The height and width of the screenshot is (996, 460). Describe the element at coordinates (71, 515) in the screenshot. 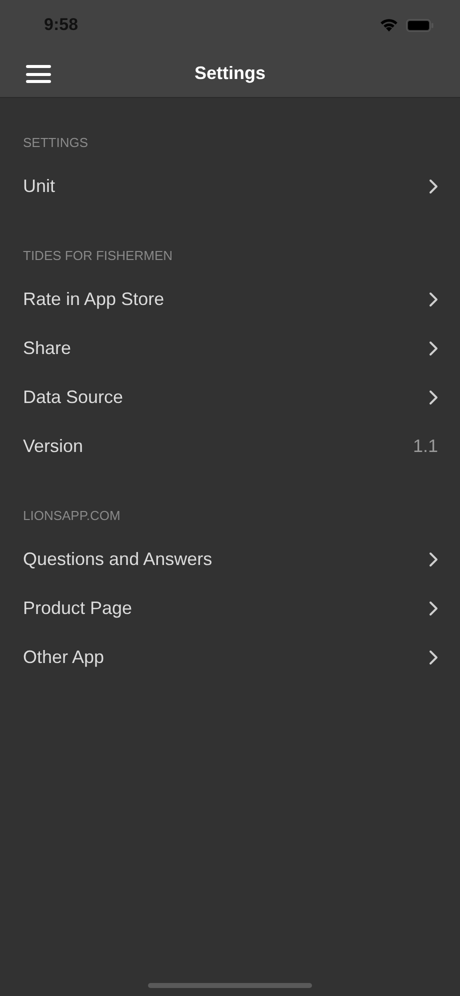

I see `section-header: LIONSAPP.COM` at that location.